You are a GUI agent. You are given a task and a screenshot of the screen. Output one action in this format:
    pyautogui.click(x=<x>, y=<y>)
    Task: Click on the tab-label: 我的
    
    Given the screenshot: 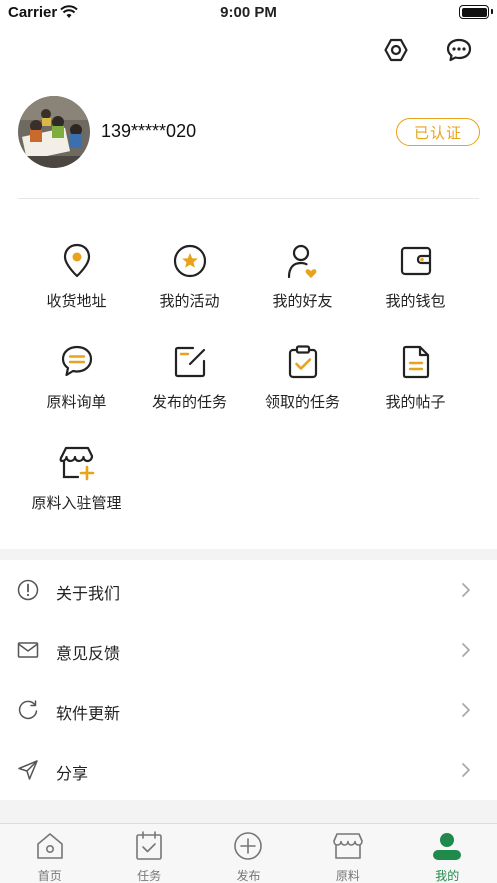 What is the action you would take?
    pyautogui.click(x=447, y=876)
    